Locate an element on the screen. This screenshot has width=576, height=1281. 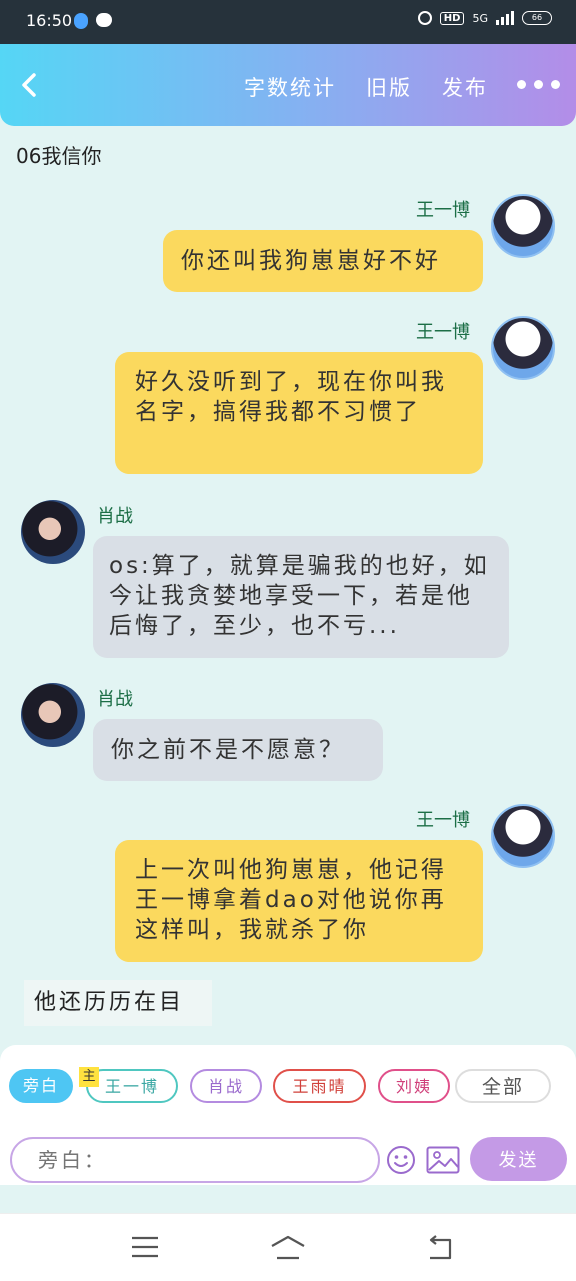
role-chip-all: 全部 is located at coordinates (503, 1086).